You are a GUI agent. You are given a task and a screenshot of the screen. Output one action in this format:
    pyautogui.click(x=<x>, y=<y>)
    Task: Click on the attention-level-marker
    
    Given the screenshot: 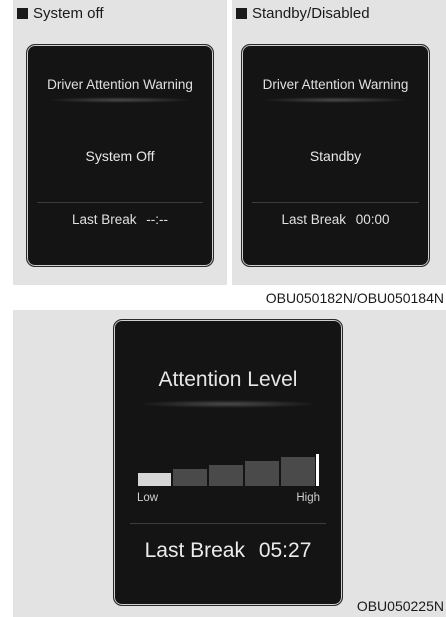 What is the action you would take?
    pyautogui.click(x=317, y=470)
    